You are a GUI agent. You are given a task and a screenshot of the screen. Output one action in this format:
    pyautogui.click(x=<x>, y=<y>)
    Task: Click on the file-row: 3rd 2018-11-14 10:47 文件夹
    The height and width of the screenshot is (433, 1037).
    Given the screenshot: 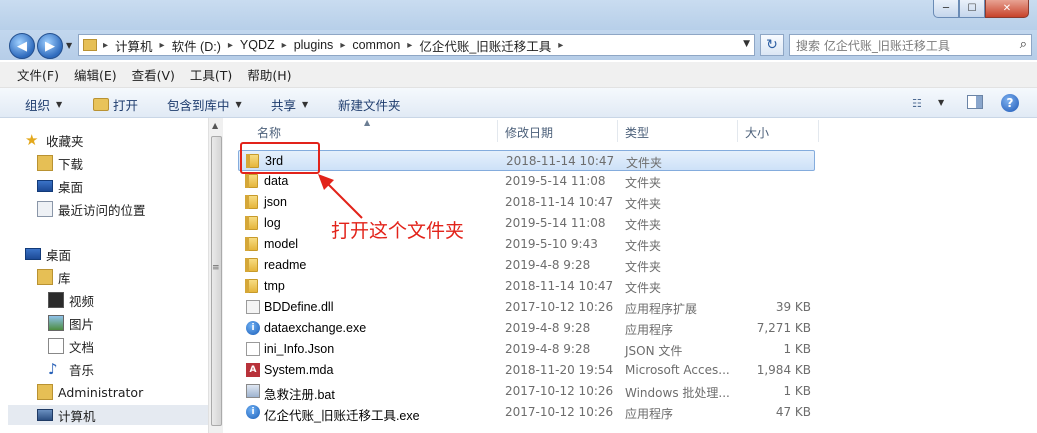 What is the action you would take?
    pyautogui.click(x=526, y=160)
    